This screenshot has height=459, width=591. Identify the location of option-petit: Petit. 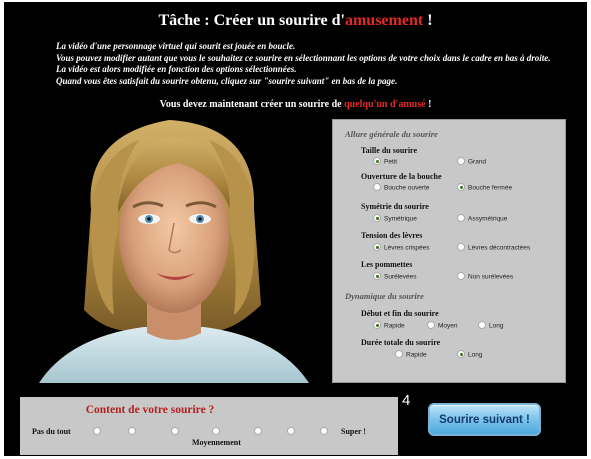
(385, 161).